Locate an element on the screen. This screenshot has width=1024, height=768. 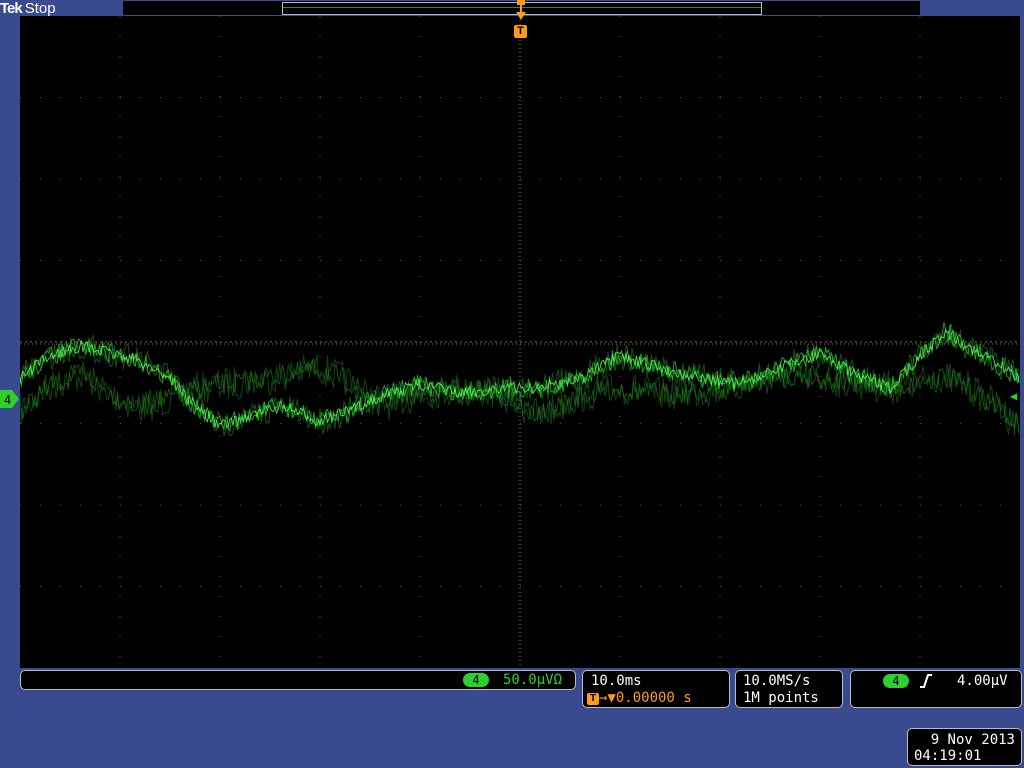
trigger-level: 4.00µV is located at coordinates (982, 681).